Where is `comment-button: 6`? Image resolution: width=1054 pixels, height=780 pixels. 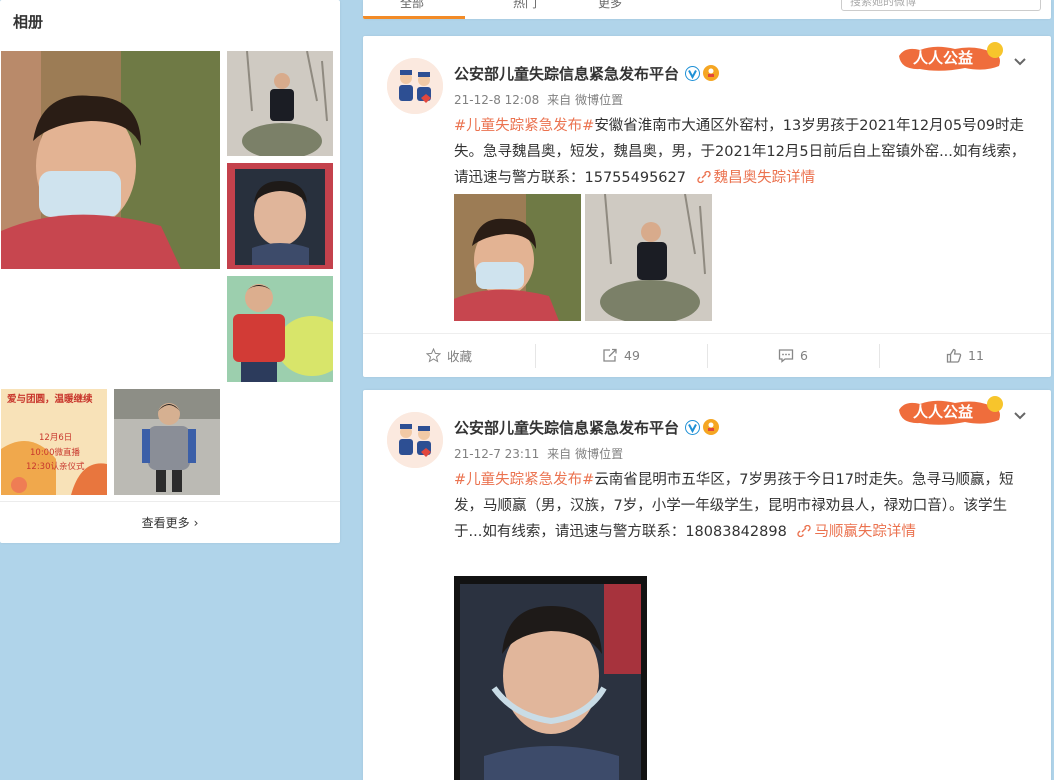
comment-button: 6 is located at coordinates (793, 355).